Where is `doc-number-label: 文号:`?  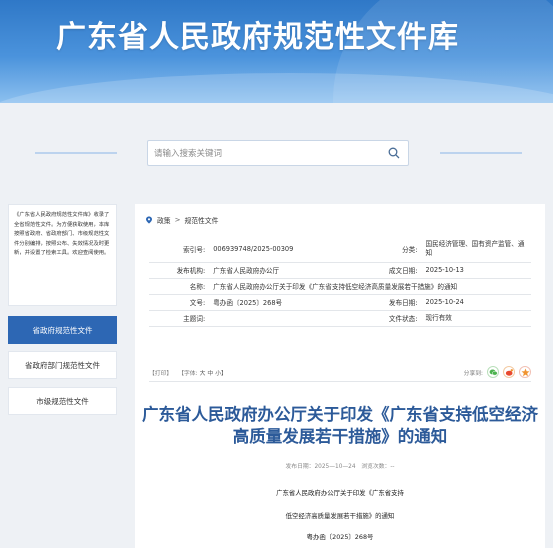
doc-number-label: 文号: is located at coordinates (179, 302).